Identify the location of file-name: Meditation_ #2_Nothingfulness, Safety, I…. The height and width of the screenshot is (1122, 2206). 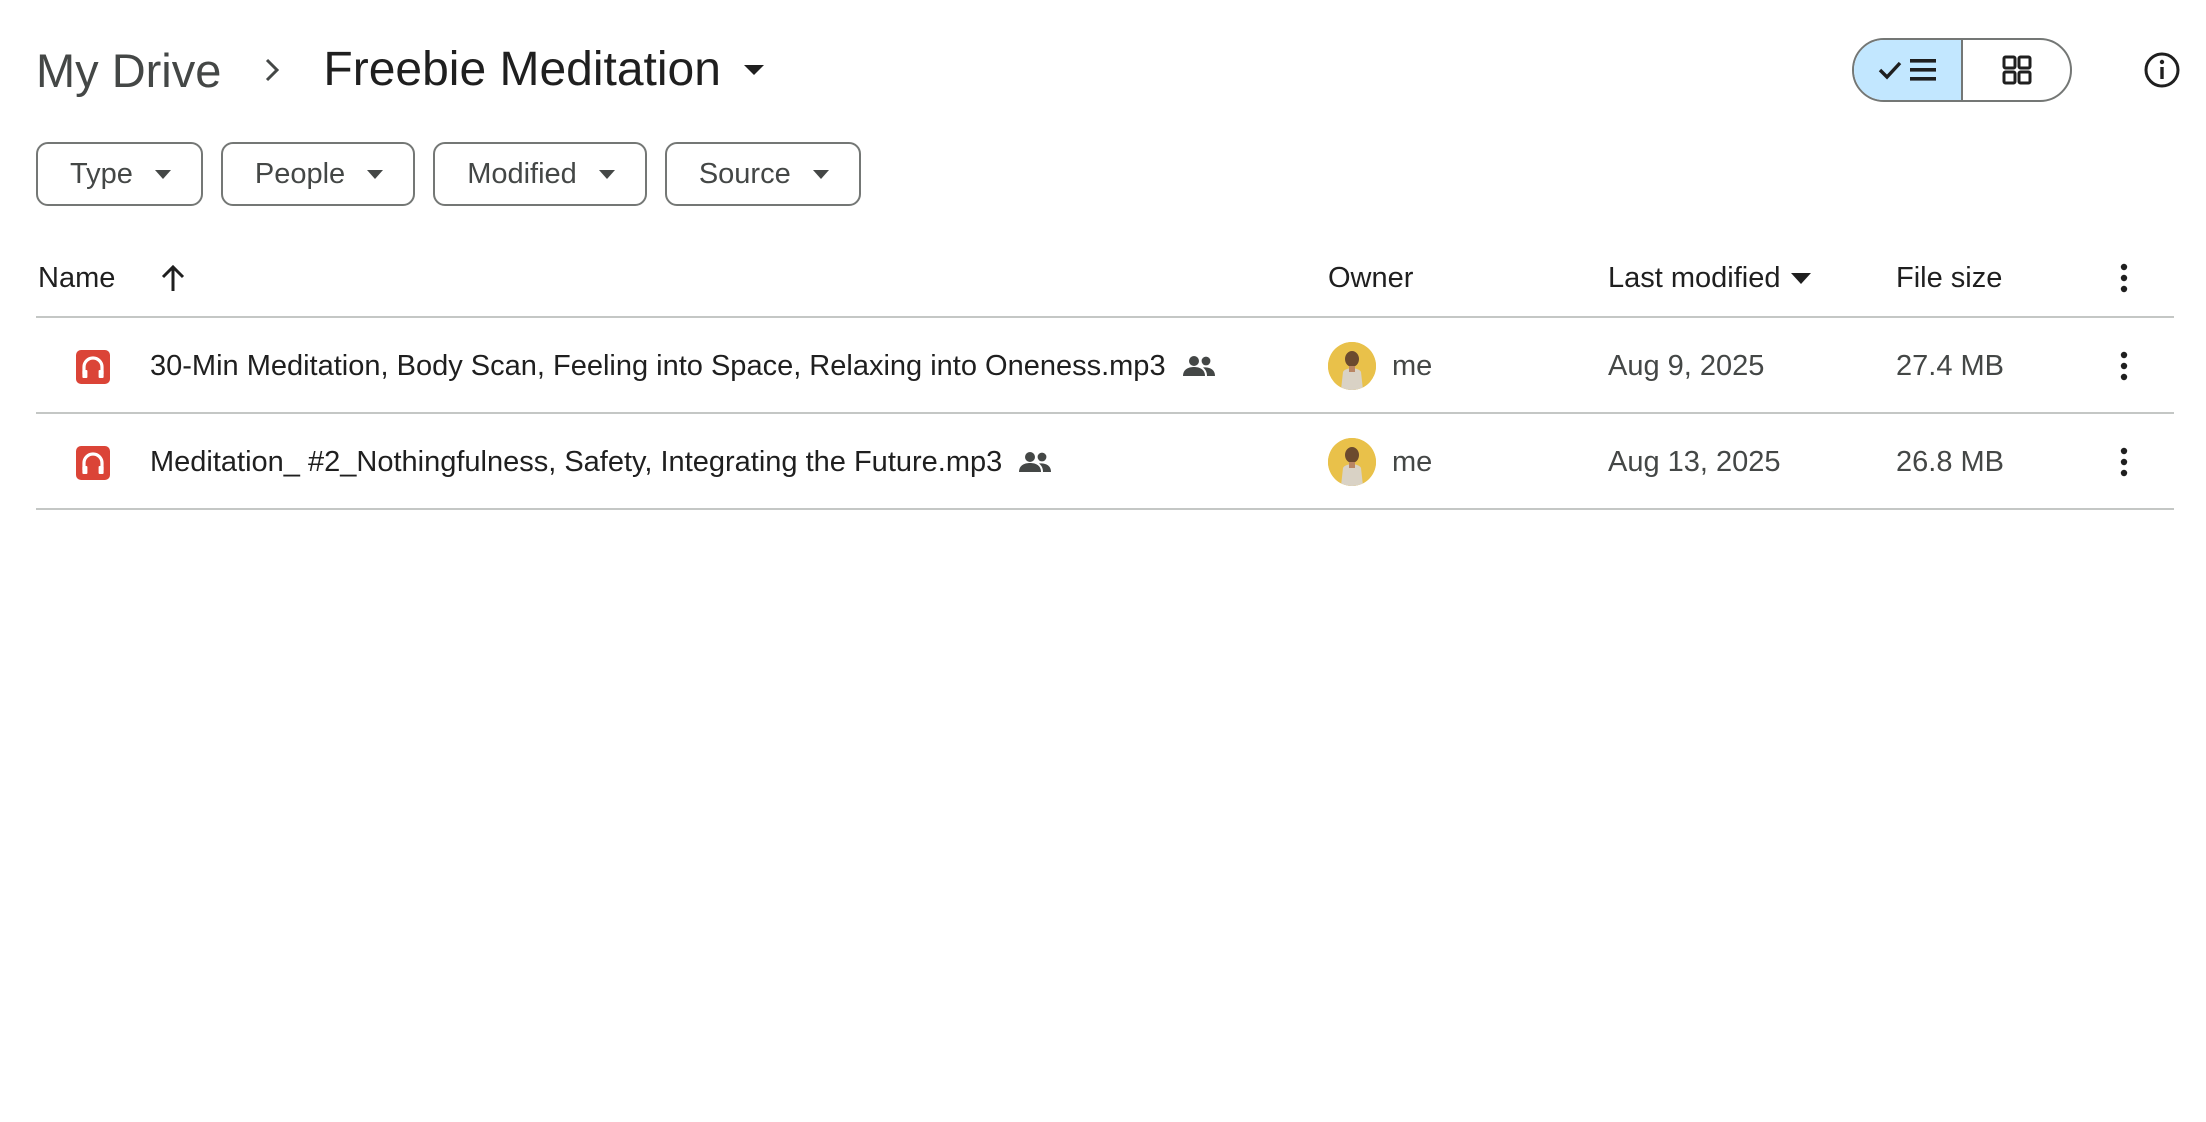
(576, 461).